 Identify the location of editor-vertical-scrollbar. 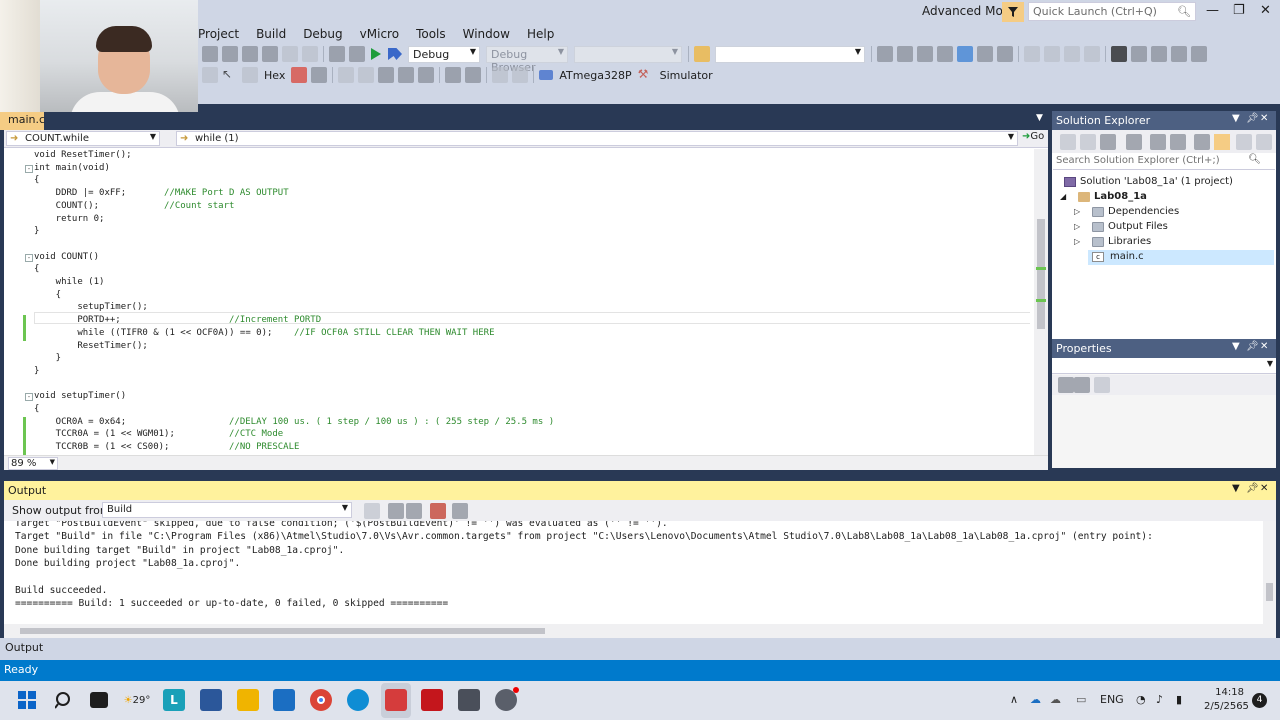
(1041, 302).